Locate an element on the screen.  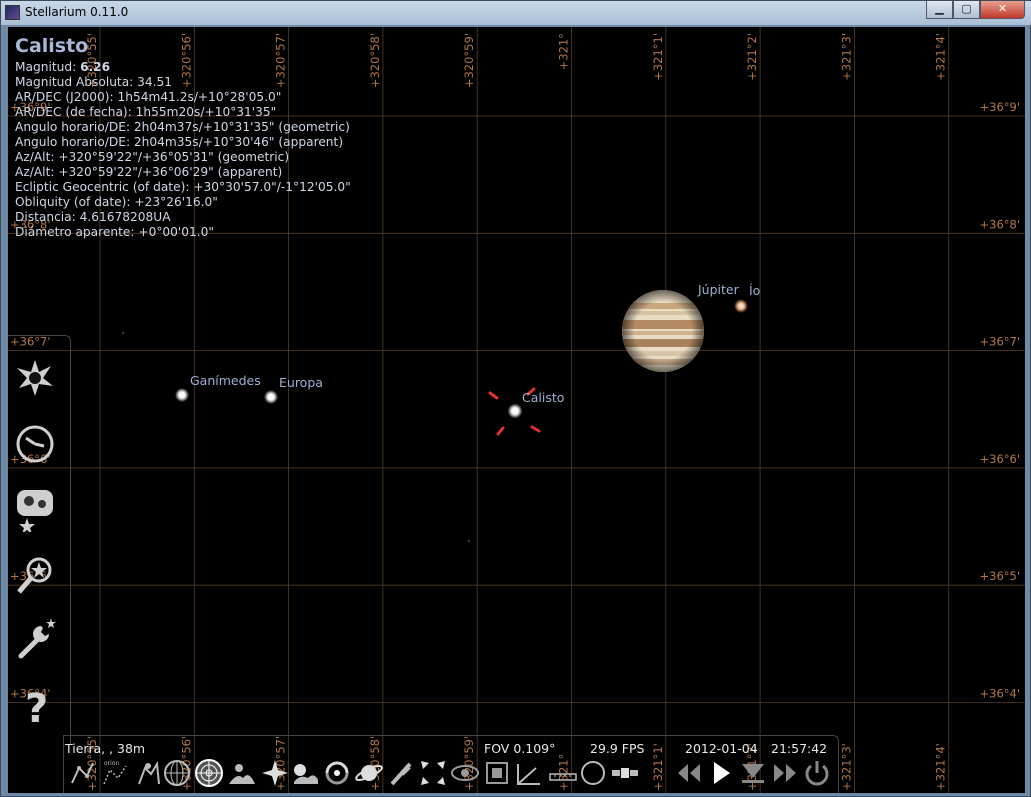
info-line: AR/DEC (J2000): 1h54m41.2s/+10°28'05.0" is located at coordinates (148, 97).